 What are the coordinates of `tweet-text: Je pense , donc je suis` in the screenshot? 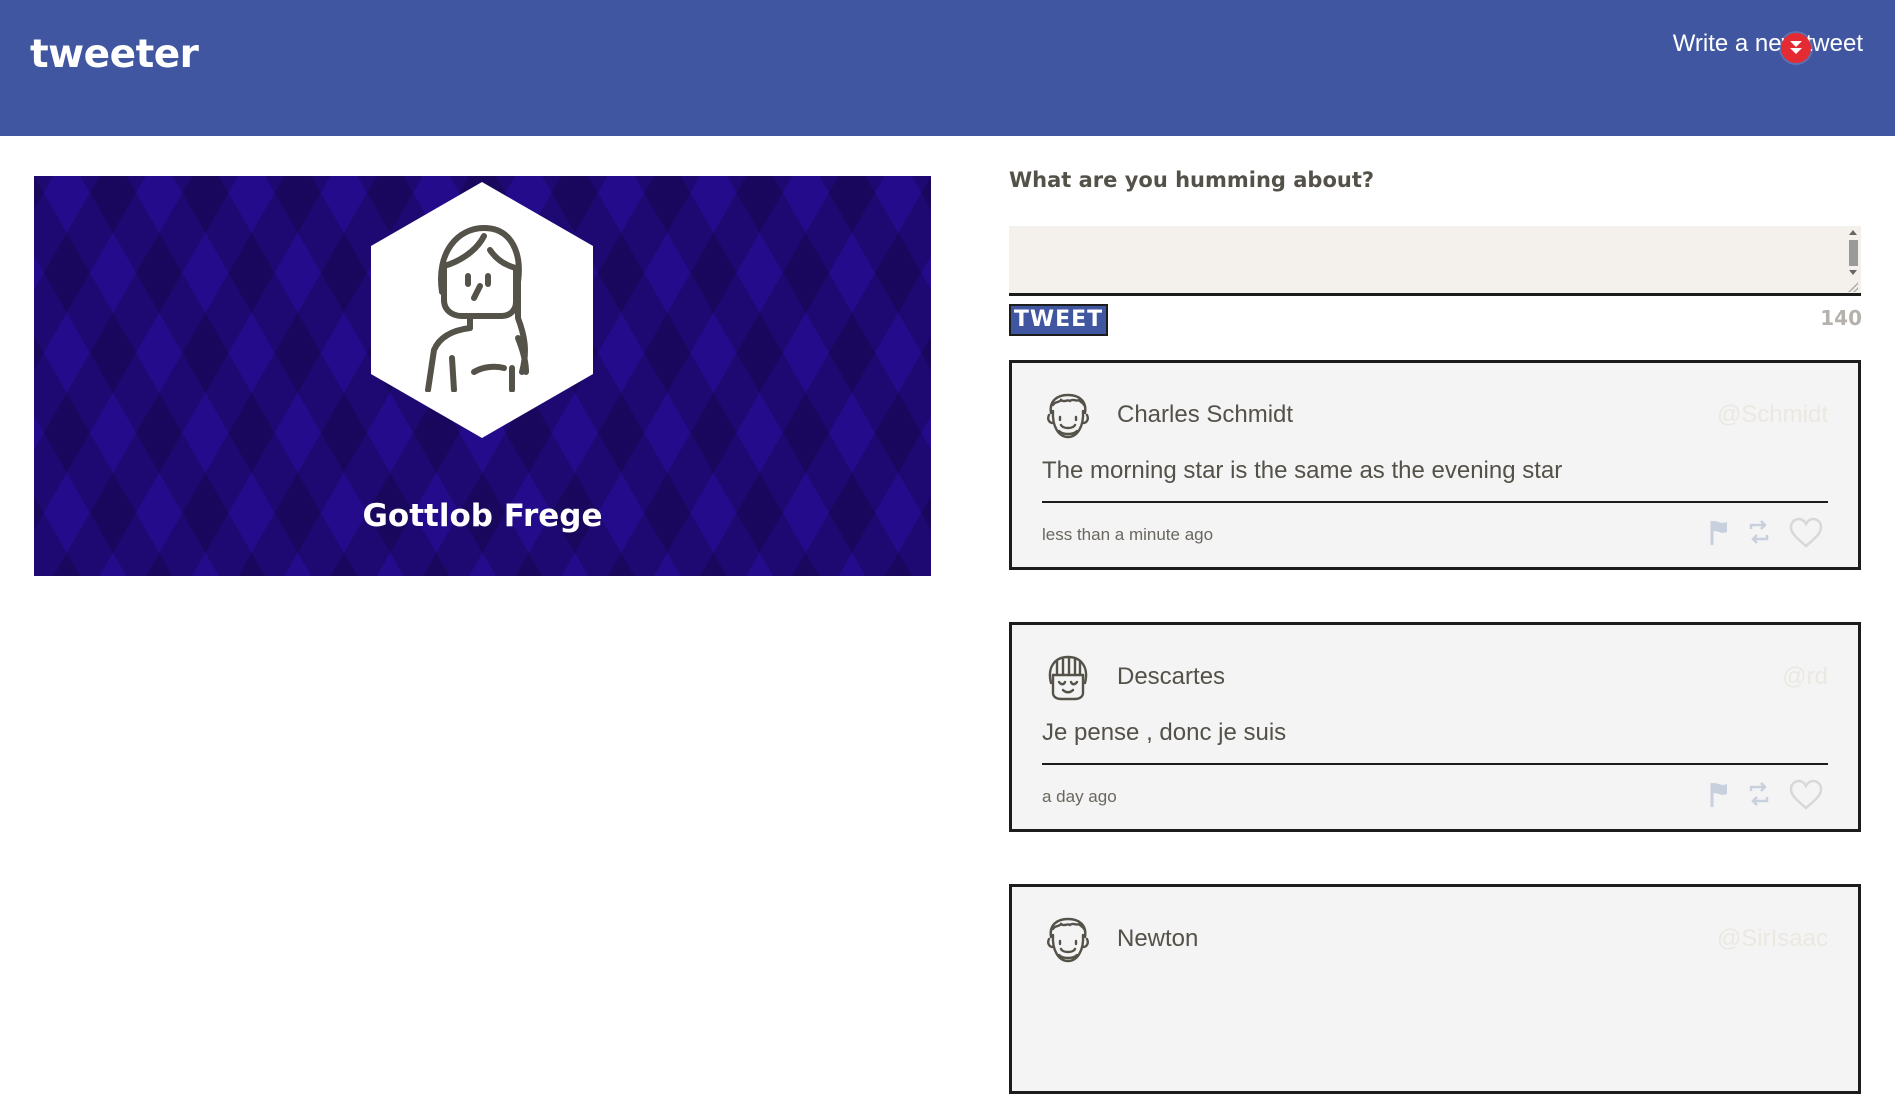 It's located at (1164, 732).